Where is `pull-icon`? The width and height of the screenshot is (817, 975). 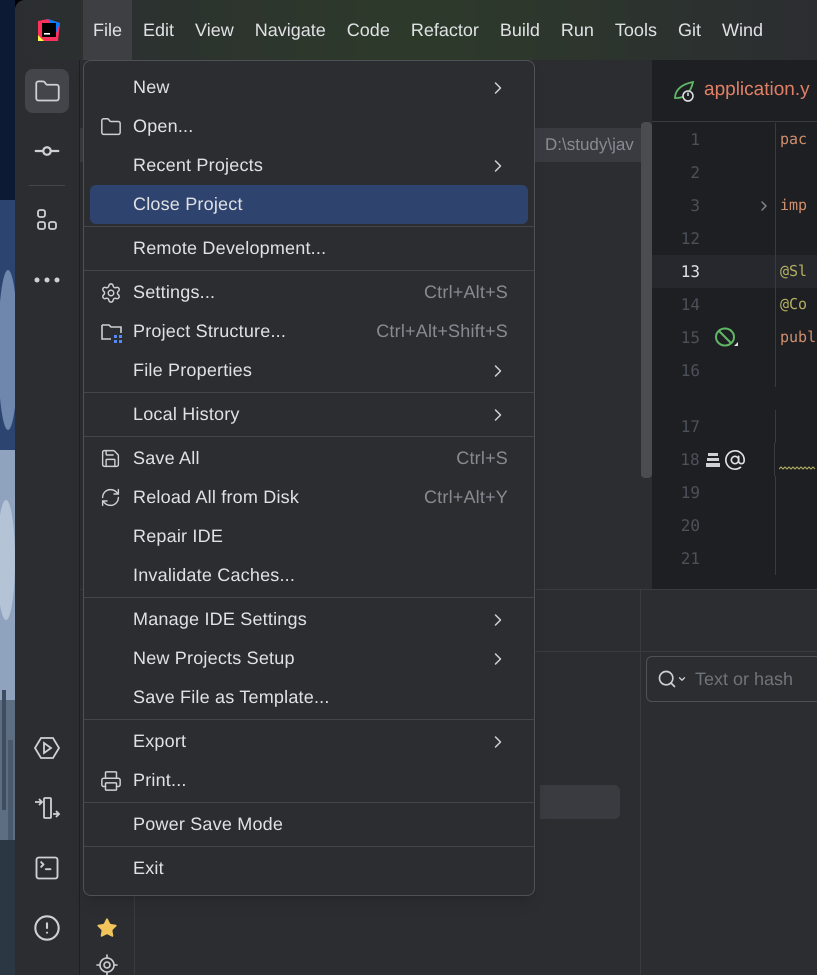 pull-icon is located at coordinates (47, 808).